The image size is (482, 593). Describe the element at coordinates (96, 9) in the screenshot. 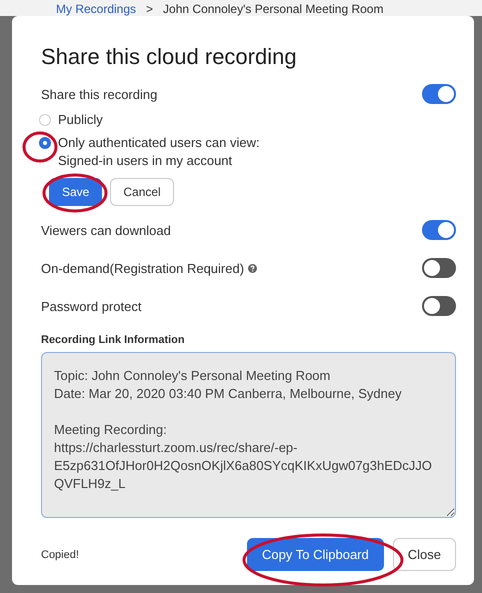

I see `breadcrumb-link: My Recordings` at that location.